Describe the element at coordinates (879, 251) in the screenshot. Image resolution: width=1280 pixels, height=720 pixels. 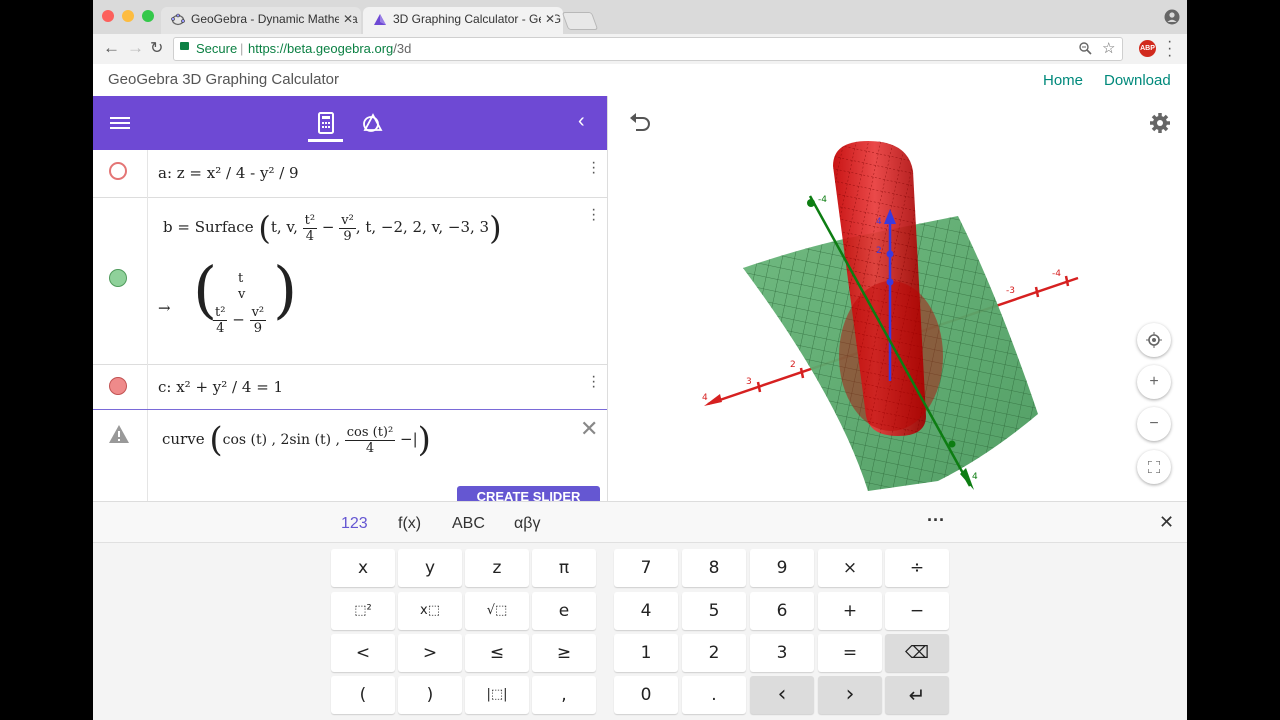
I see `z-label-2: 2` at that location.